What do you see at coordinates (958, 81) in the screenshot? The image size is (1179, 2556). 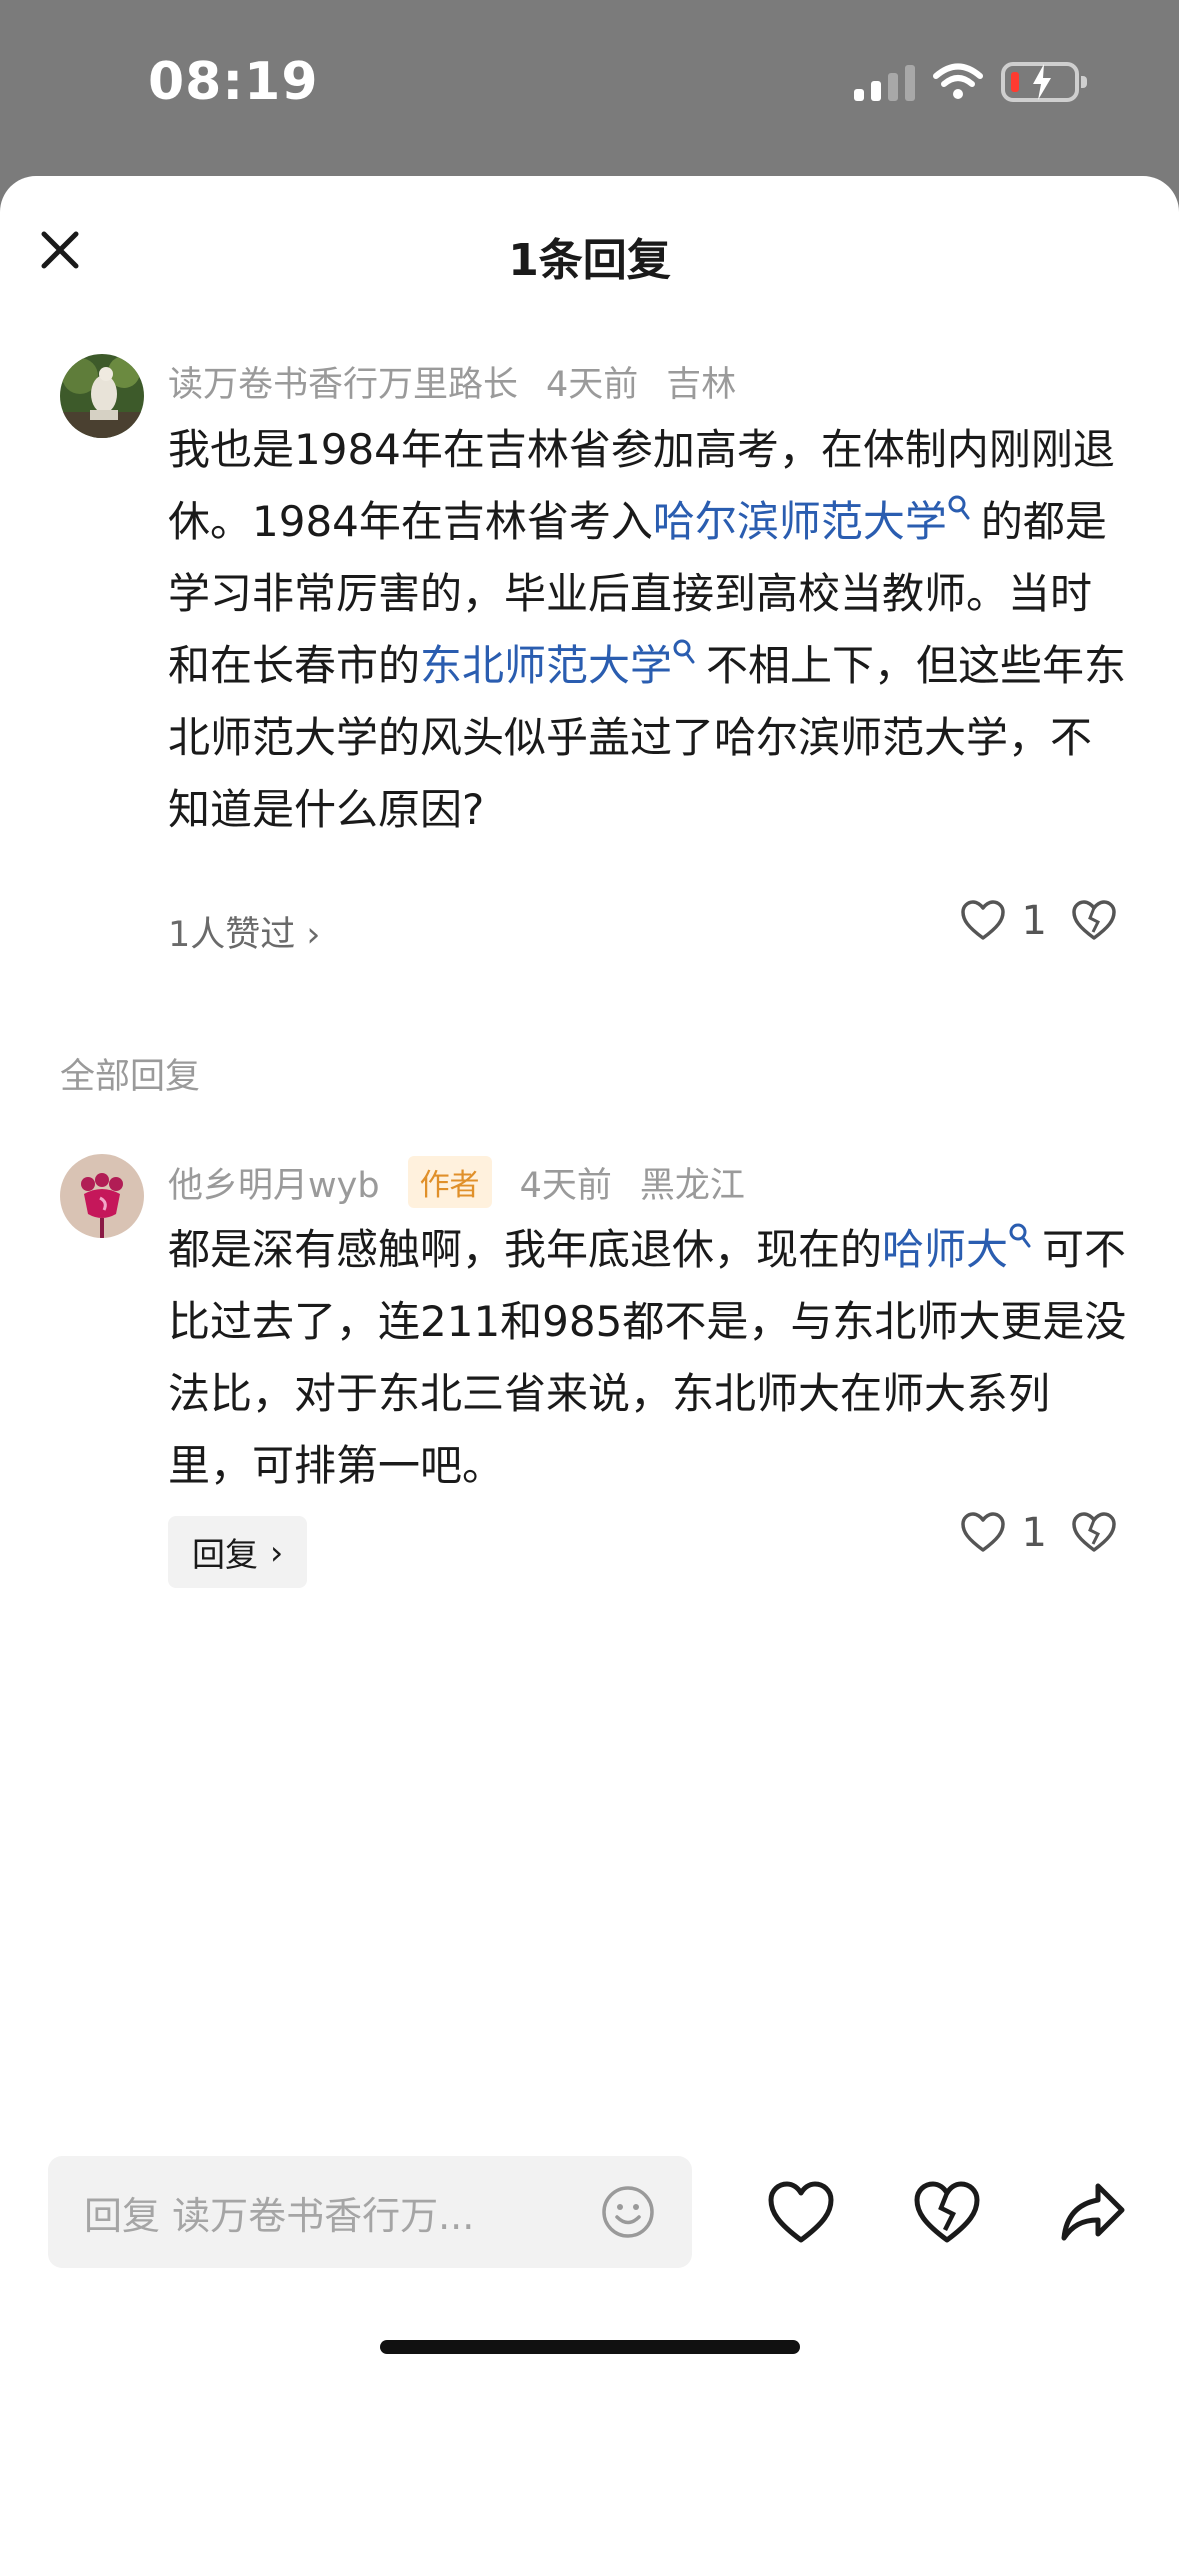 I see `wifi-icon` at bounding box center [958, 81].